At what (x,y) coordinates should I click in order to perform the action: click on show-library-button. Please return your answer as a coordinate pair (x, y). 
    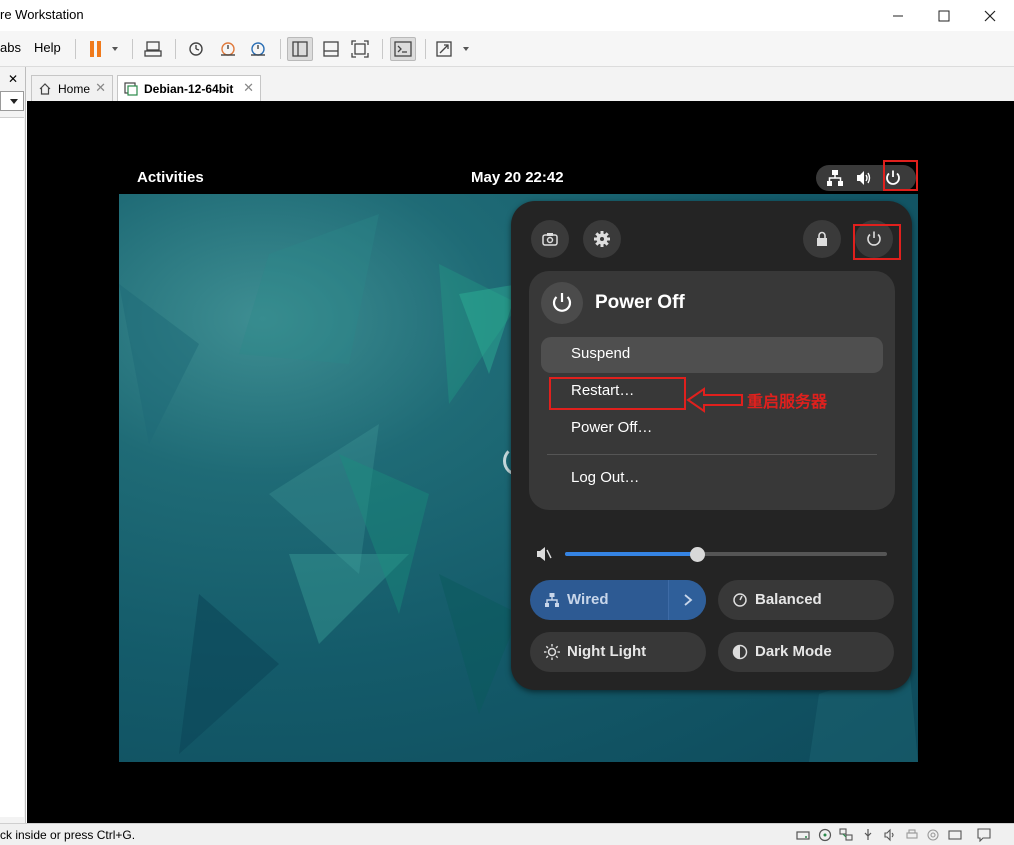
    Looking at the image, I should click on (300, 49).